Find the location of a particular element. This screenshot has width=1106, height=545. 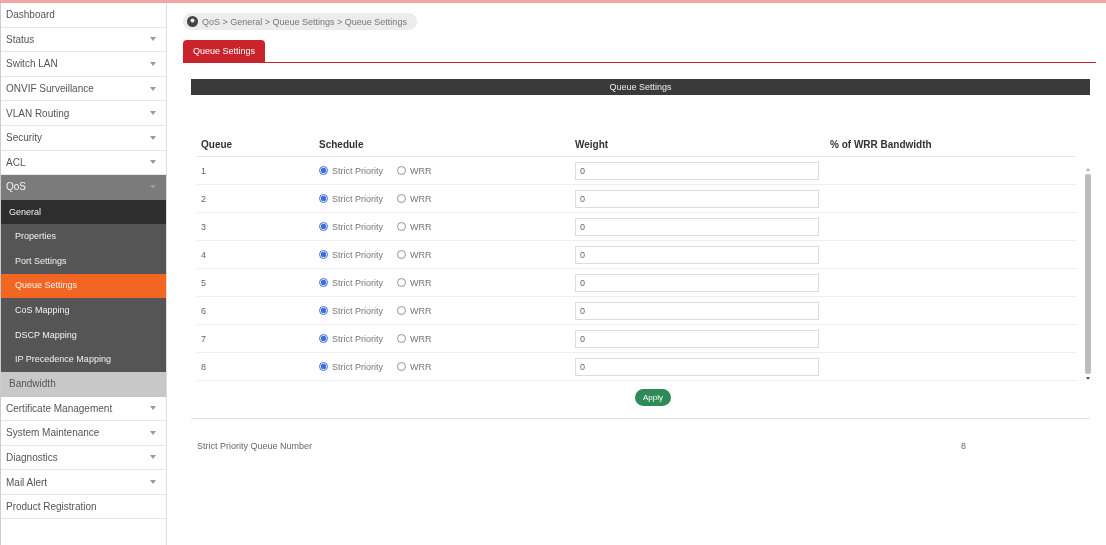

table-cell: 1 is located at coordinates (256, 171).